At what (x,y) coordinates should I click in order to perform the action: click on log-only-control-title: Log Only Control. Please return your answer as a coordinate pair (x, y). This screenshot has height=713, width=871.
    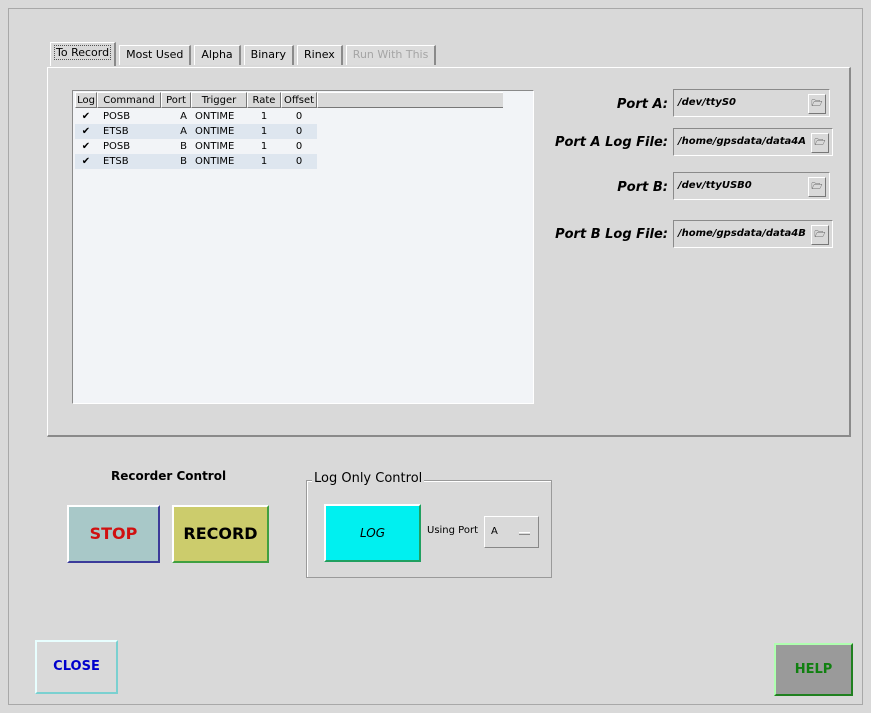
    Looking at the image, I should click on (368, 478).